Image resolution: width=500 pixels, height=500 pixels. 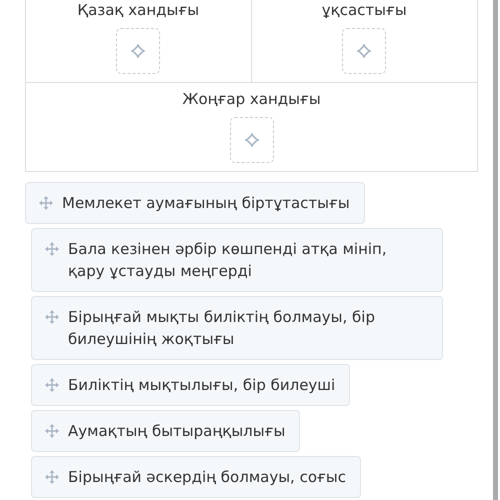 What do you see at coordinates (138, 10) in the screenshot?
I see `category-label: Қазақ хандығы` at bounding box center [138, 10].